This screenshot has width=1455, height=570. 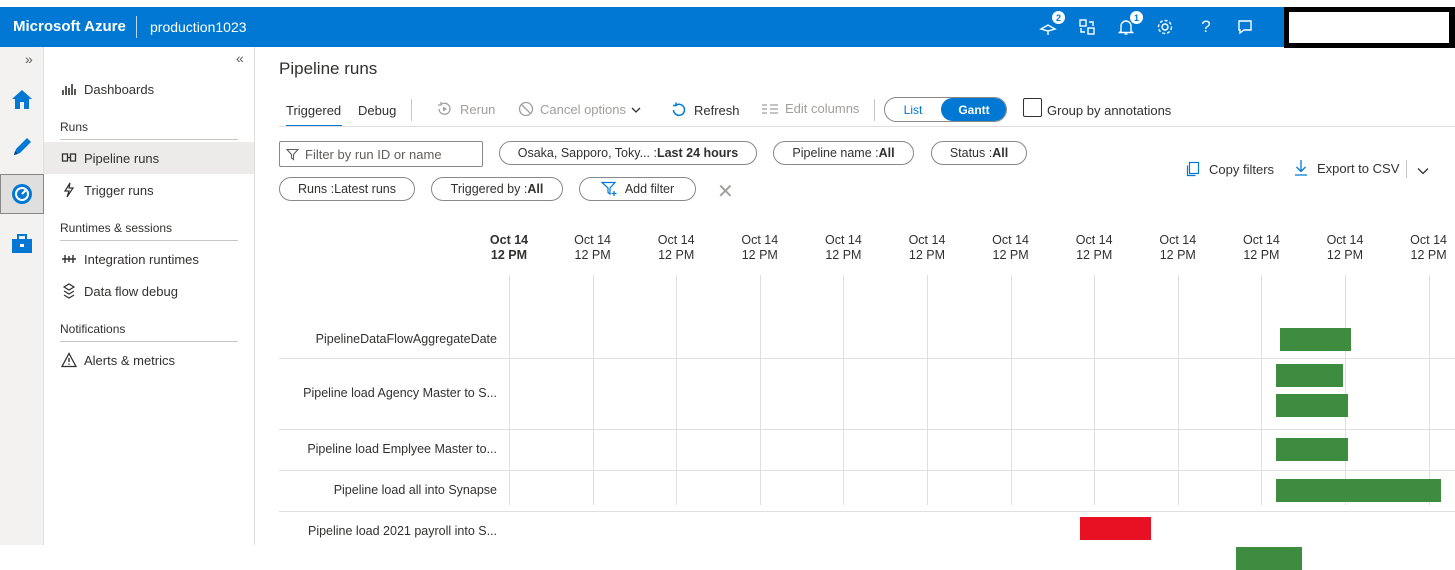 I want to click on nav-item-label: Data flow debug, so click(x=131, y=291).